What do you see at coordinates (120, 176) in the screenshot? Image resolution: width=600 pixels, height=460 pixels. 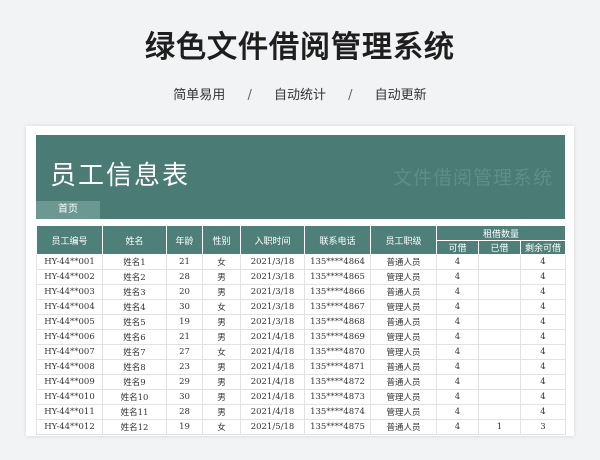 I see `banner-title: 员工信息表` at bounding box center [120, 176].